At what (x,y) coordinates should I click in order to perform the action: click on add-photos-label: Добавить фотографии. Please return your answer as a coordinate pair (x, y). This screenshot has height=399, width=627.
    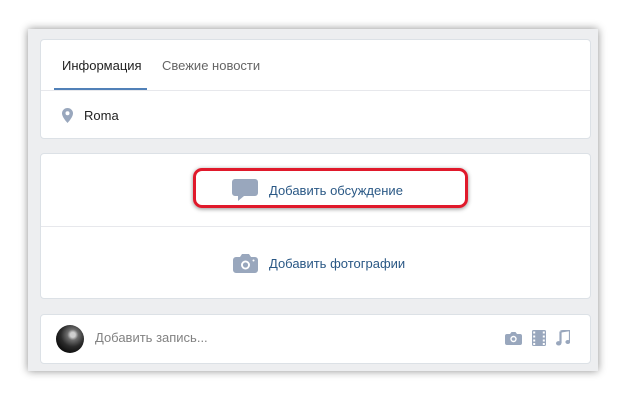
    Looking at the image, I should click on (337, 263).